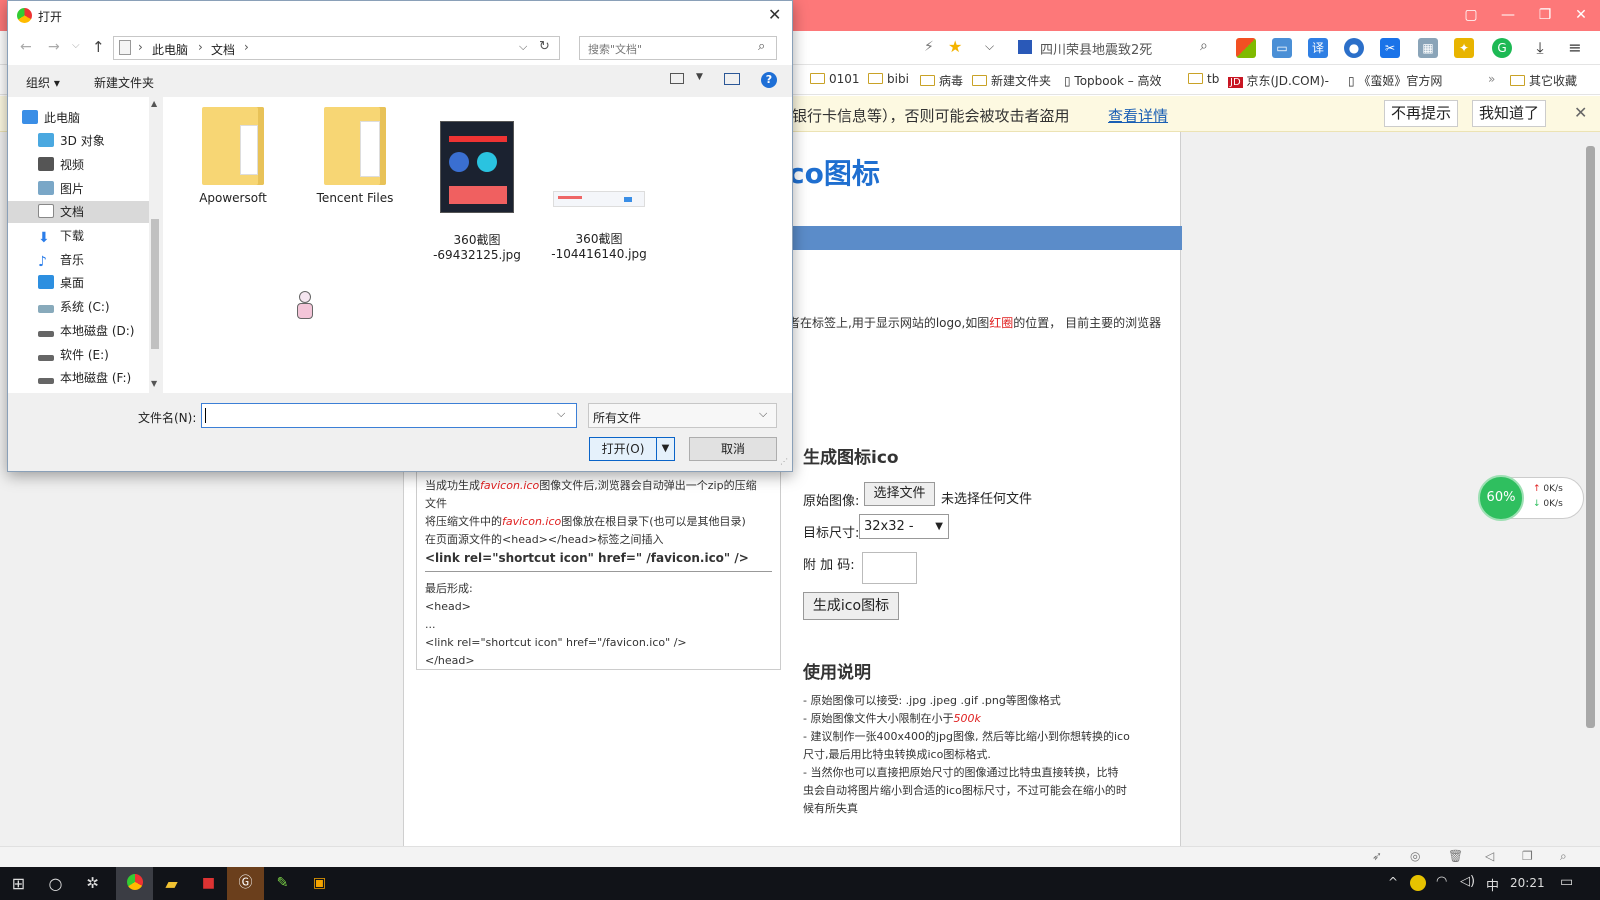 This screenshot has width=1600, height=900. Describe the element at coordinates (98, 47) in the screenshot. I see `up-arrow-icon: ↑` at that location.